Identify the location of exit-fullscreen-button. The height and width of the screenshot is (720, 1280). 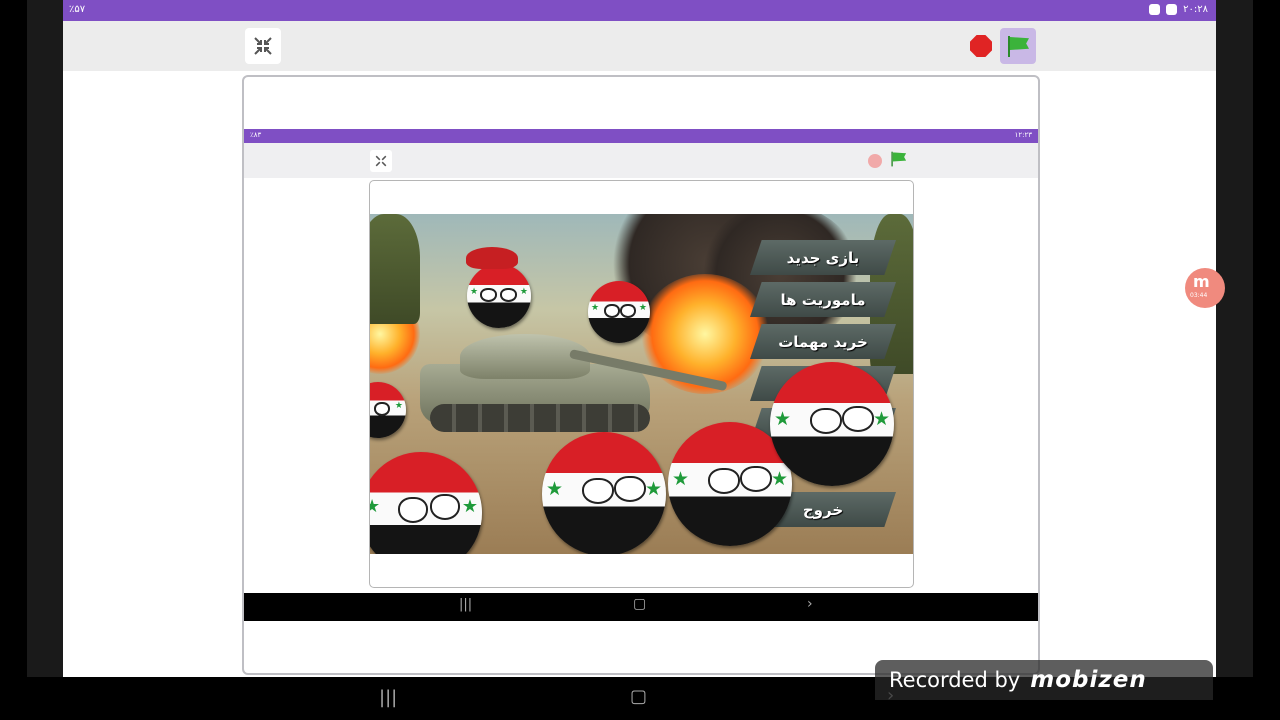
(263, 46).